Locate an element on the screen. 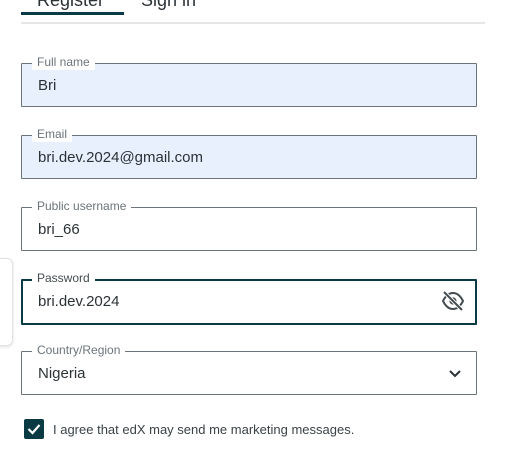 The image size is (525, 462). full-name-label: Full name is located at coordinates (63, 62).